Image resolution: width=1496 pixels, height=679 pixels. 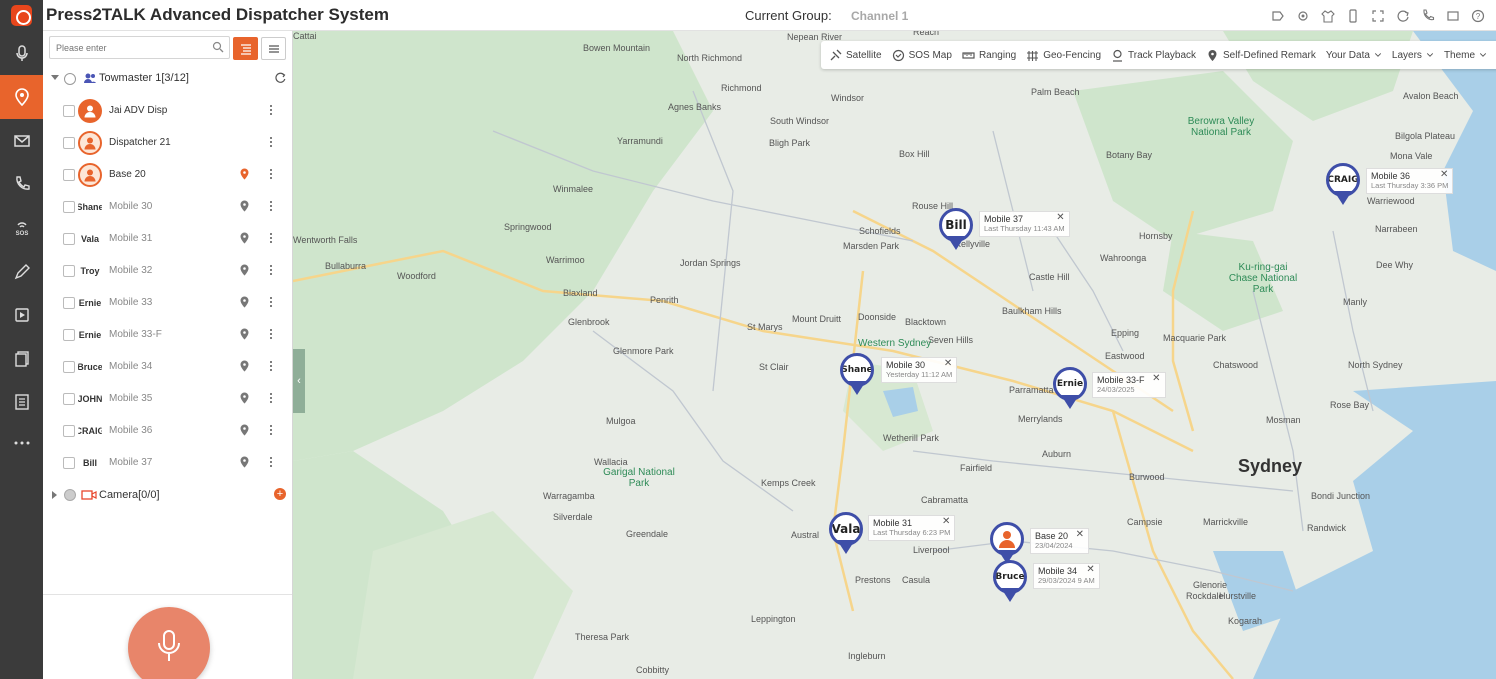 I want to click on rail-video-button, so click(x=21, y=315).